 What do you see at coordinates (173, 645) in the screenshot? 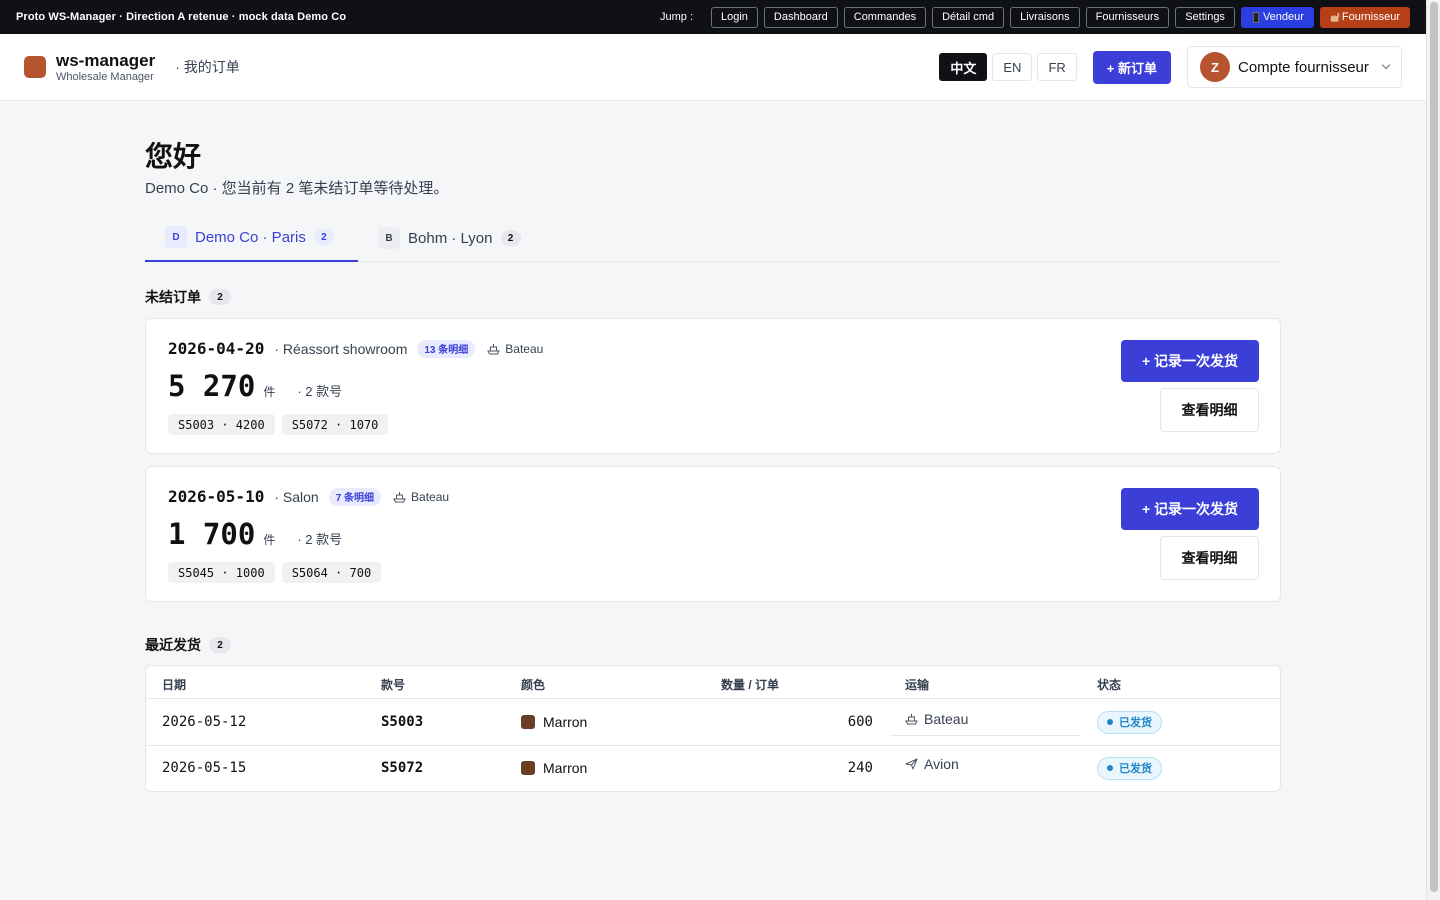
I see `recent-shipments-title: 最近发货` at bounding box center [173, 645].